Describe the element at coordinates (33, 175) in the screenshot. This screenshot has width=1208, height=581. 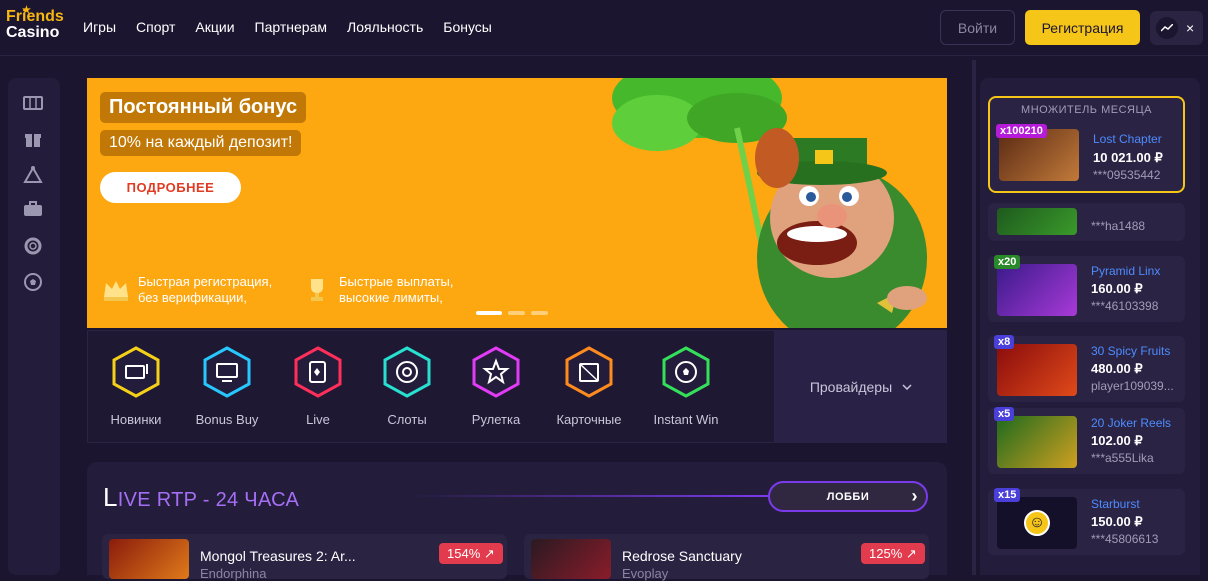
I see `cup-icon` at that location.